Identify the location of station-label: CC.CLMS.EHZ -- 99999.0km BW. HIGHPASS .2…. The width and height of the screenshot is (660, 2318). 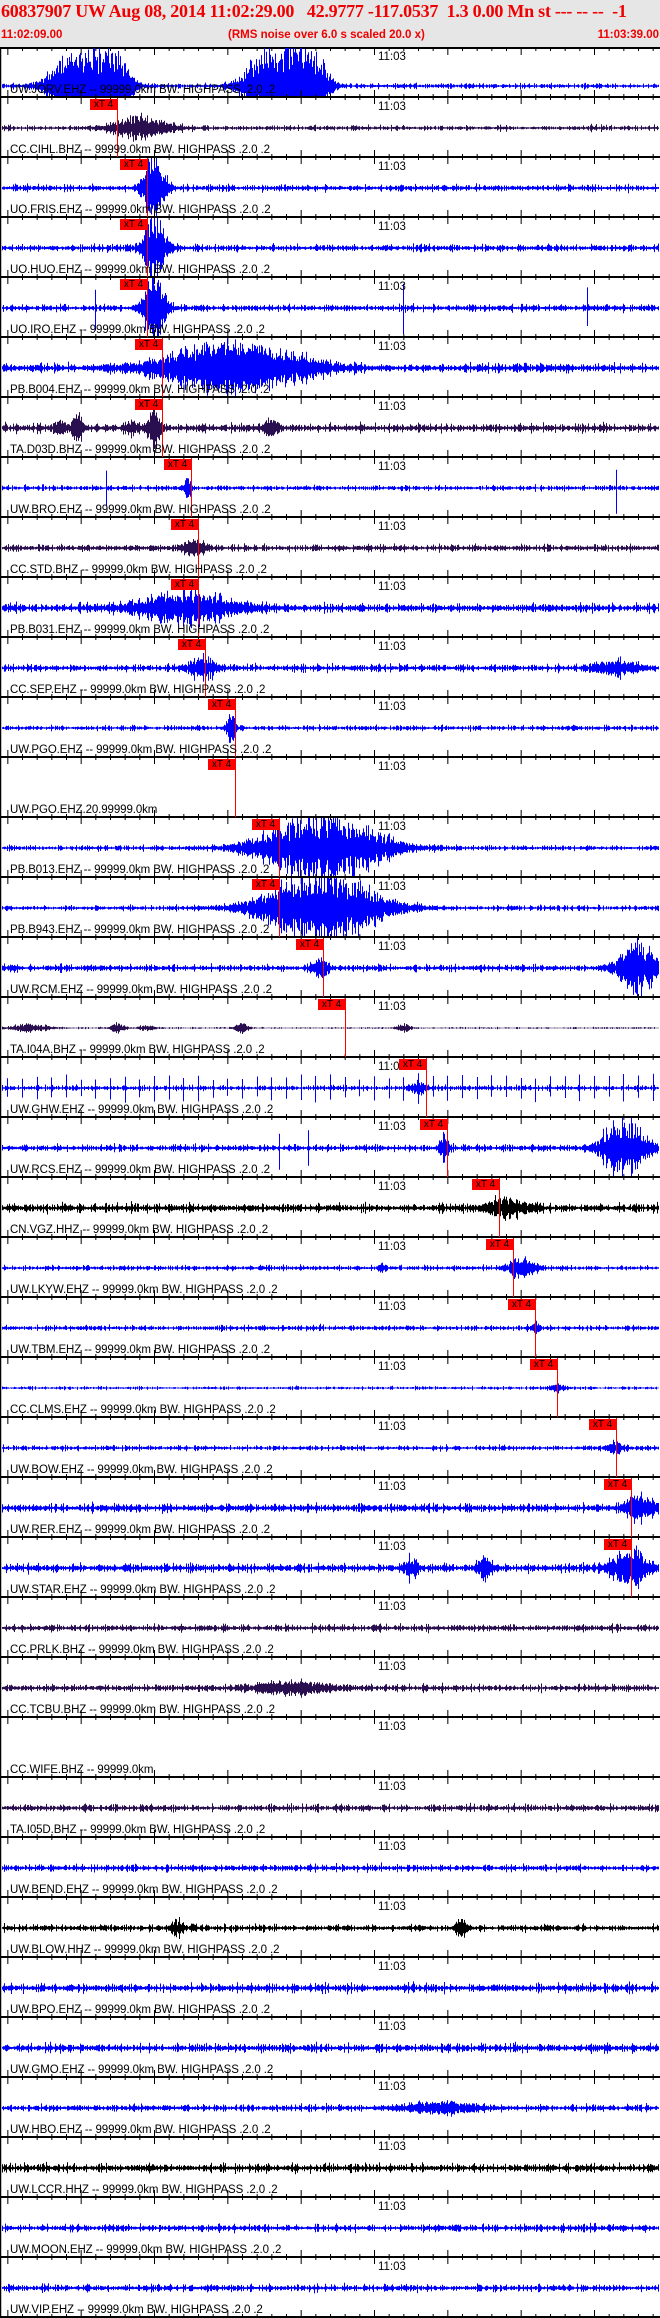
(143, 1410).